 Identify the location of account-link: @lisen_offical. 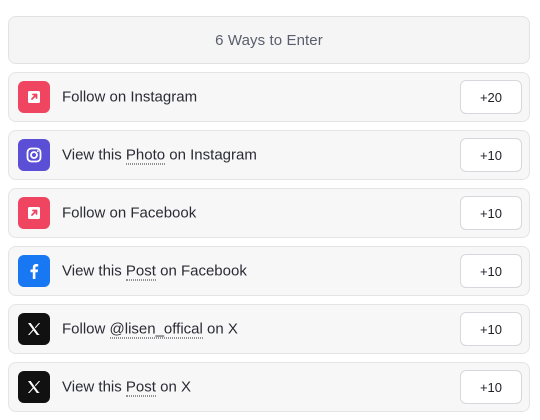
(156, 329).